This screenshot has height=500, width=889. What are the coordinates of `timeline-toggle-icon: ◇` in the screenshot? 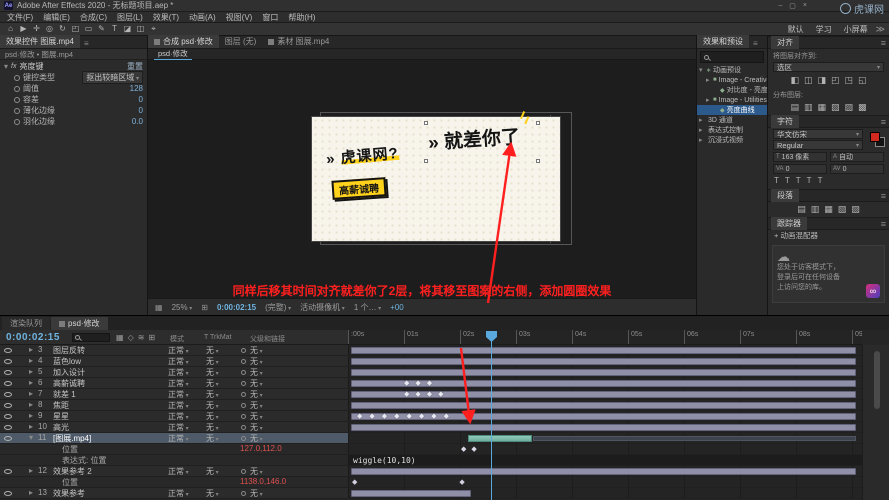 It's located at (131, 337).